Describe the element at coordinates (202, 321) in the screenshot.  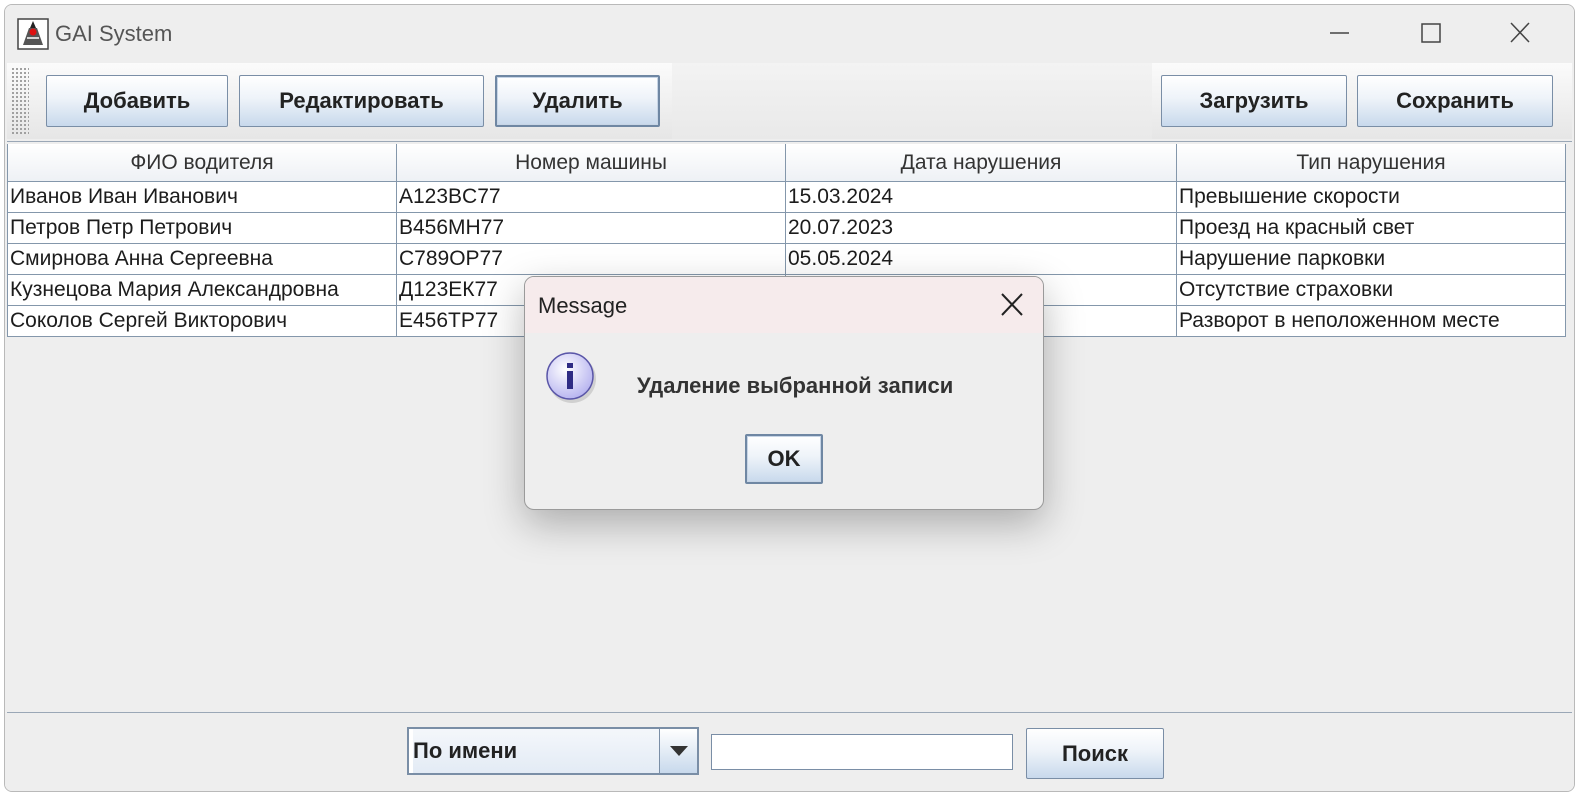
I see `cell-driver: Соколов Сергей Викторович` at that location.